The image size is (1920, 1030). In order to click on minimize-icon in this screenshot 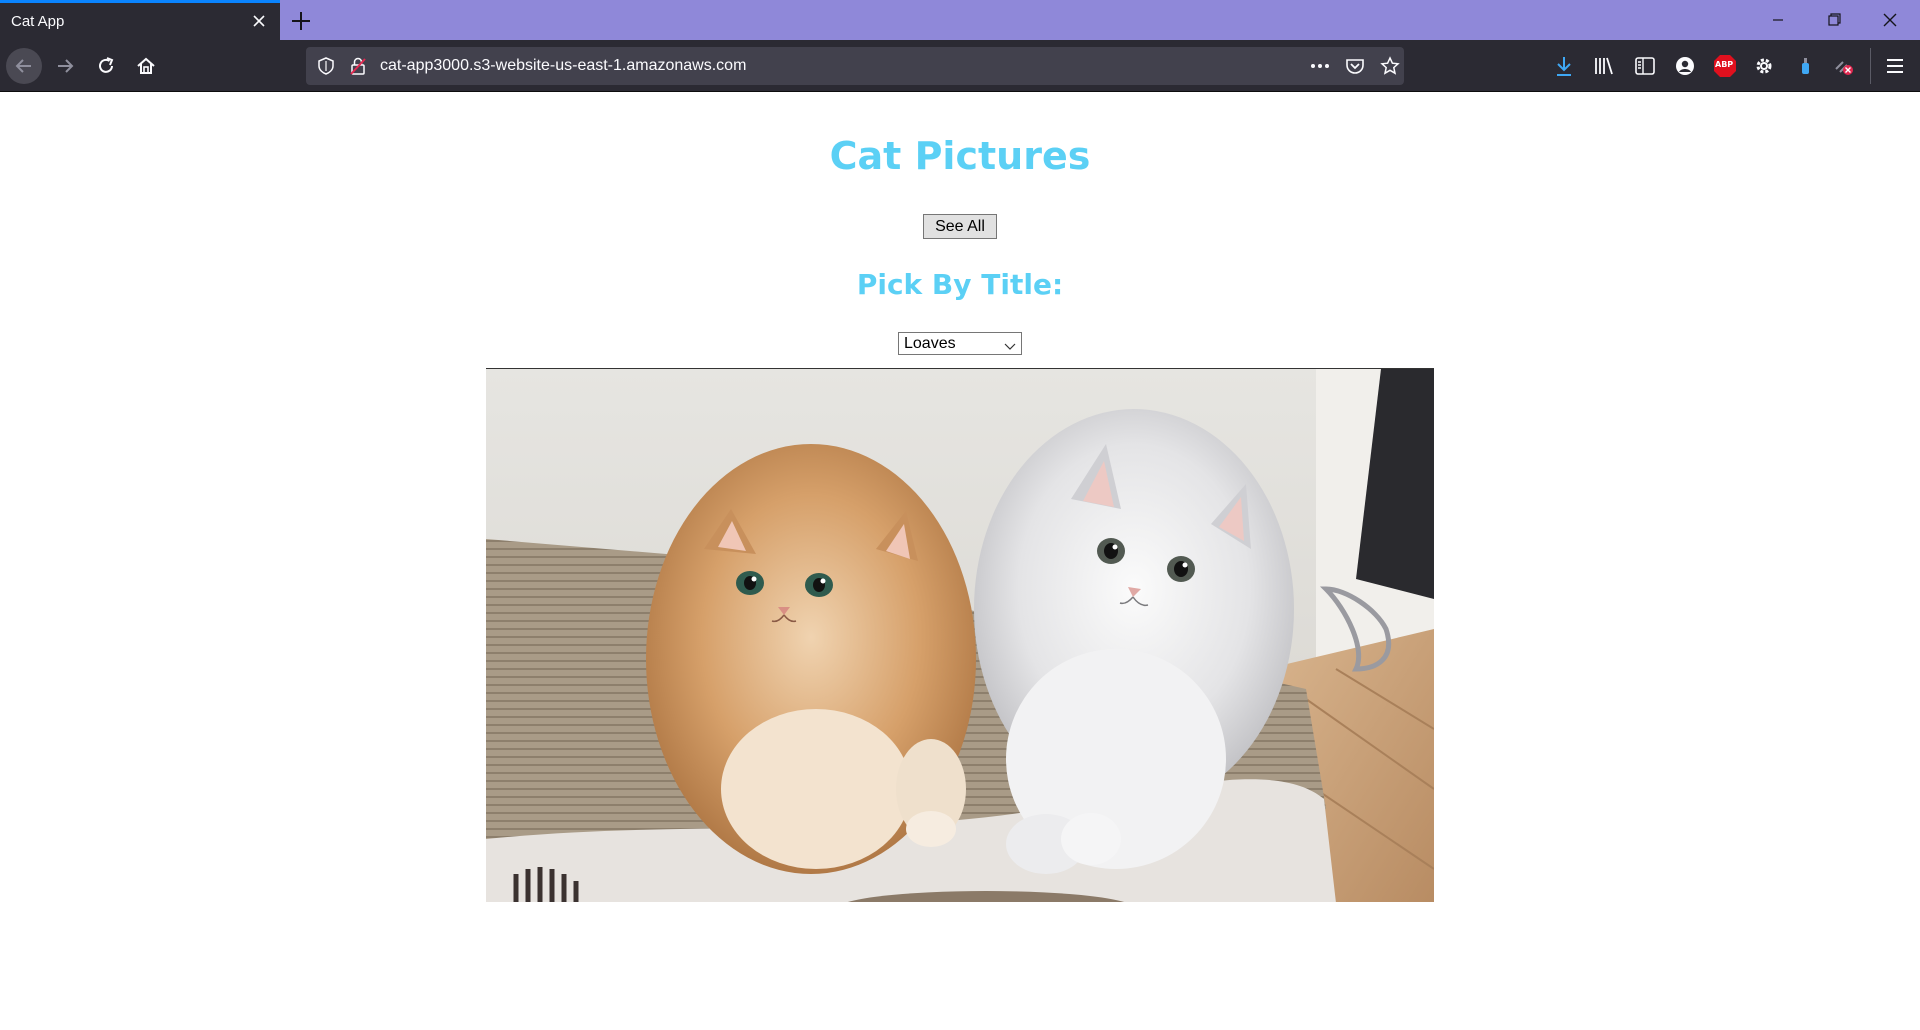, I will do `click(1778, 20)`.